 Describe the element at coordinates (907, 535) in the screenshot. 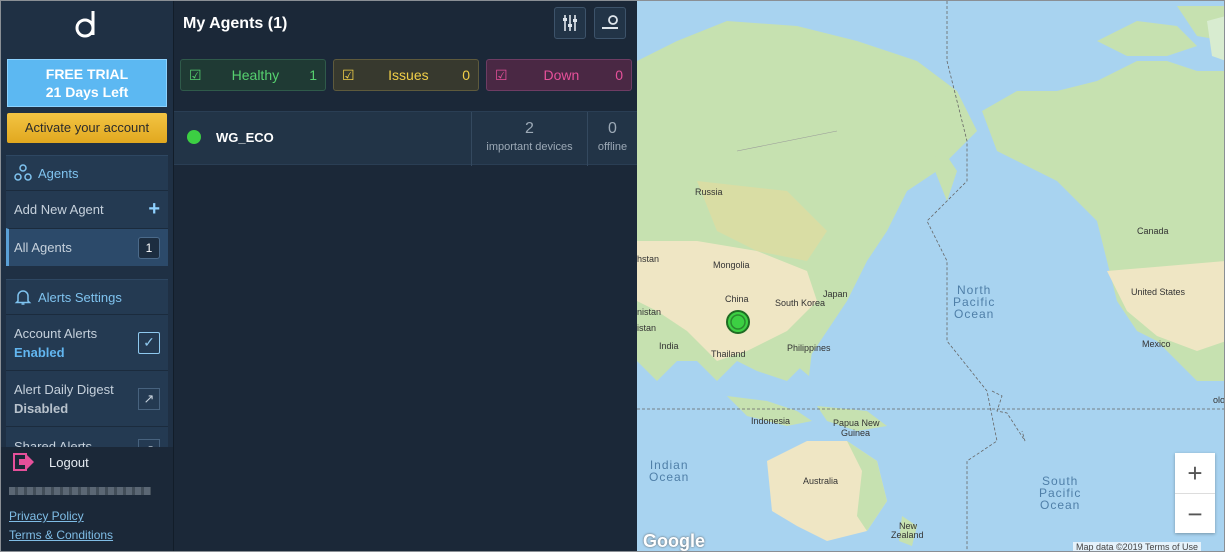

I see `map-label-nz-2: Zealand` at that location.